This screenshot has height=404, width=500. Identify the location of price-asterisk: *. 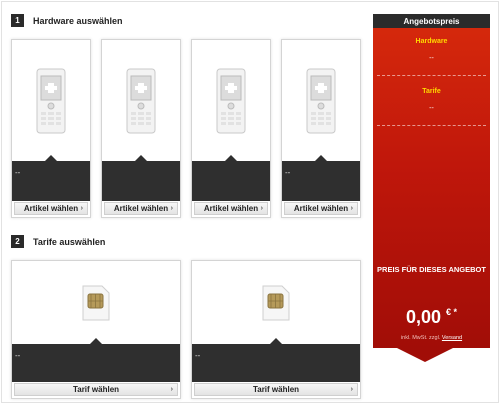
(455, 312).